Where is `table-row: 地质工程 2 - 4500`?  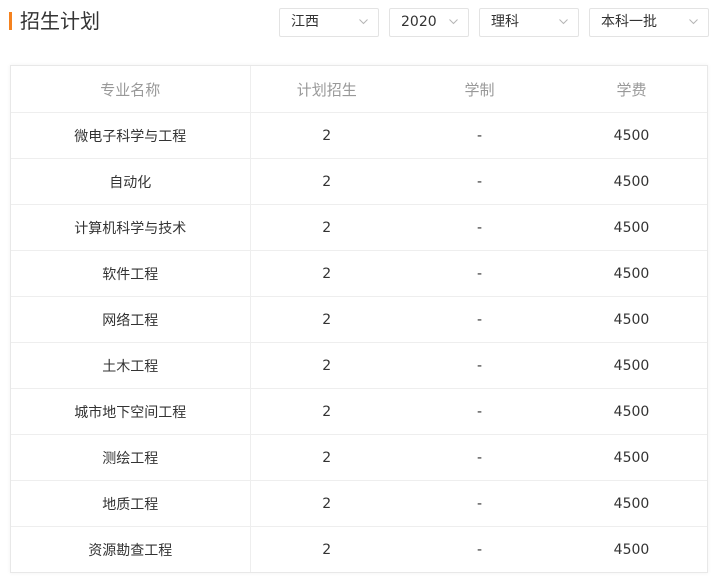
table-row: 地质工程 2 - 4500 is located at coordinates (359, 503).